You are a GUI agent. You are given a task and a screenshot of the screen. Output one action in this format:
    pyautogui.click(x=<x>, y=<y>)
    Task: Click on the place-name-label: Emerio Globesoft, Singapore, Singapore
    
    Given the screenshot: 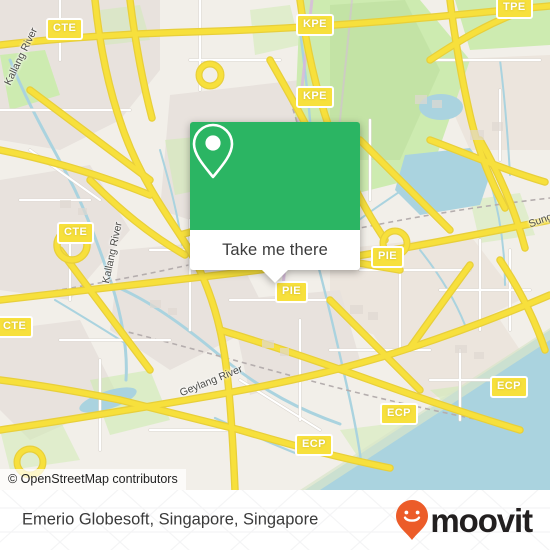 What is the action you would take?
    pyautogui.click(x=170, y=519)
    